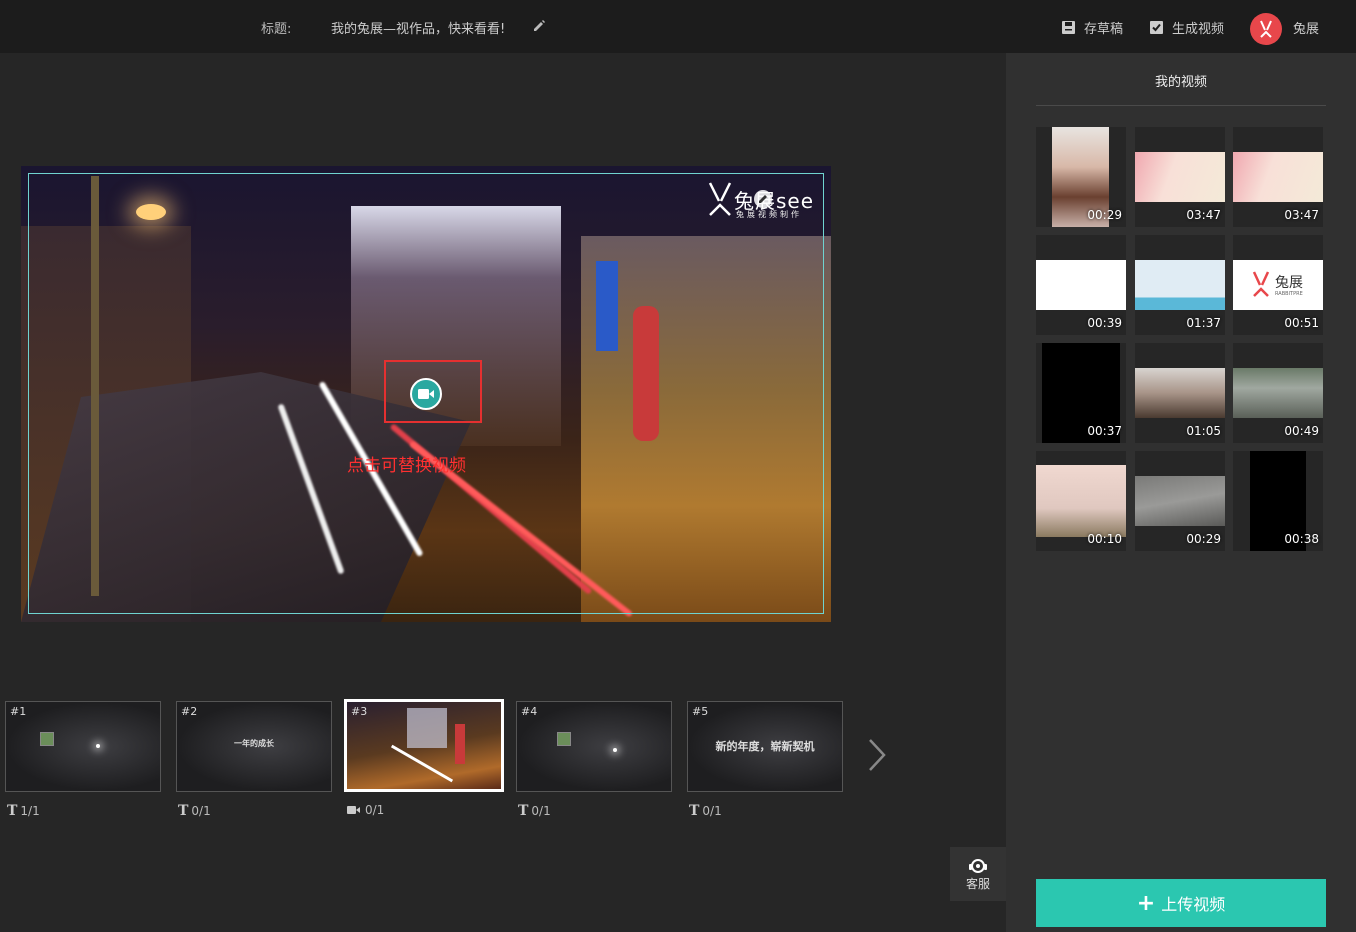  I want to click on title-label: 标题:, so click(276, 29).